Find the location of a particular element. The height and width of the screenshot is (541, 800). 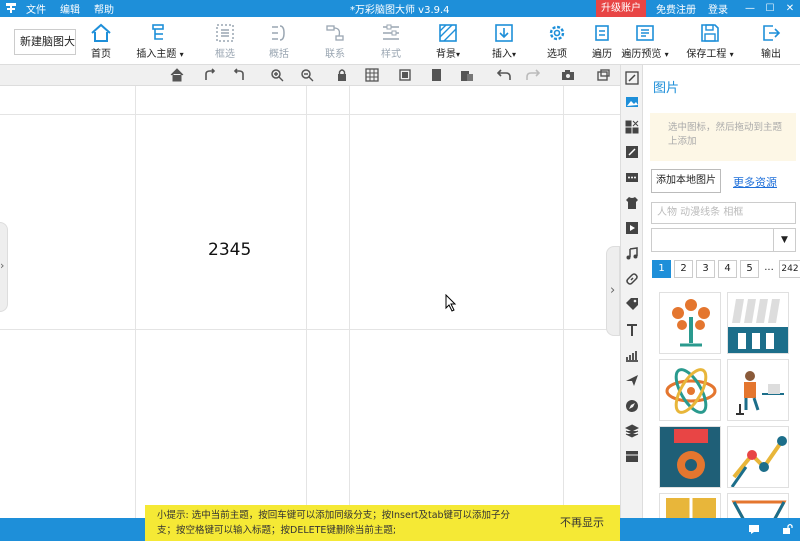

camera-icon is located at coordinates (568, 75).